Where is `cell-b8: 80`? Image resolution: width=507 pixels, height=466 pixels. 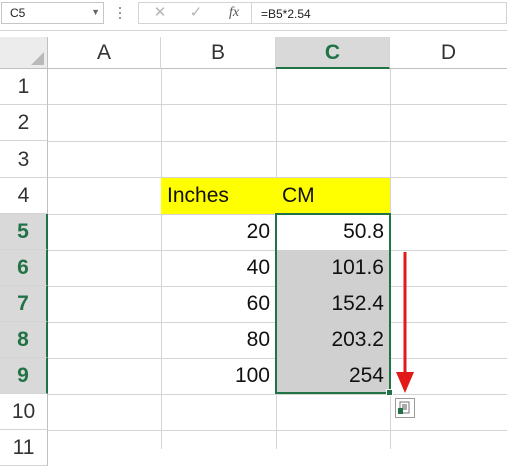
cell-b8: 80 is located at coordinates (218, 340).